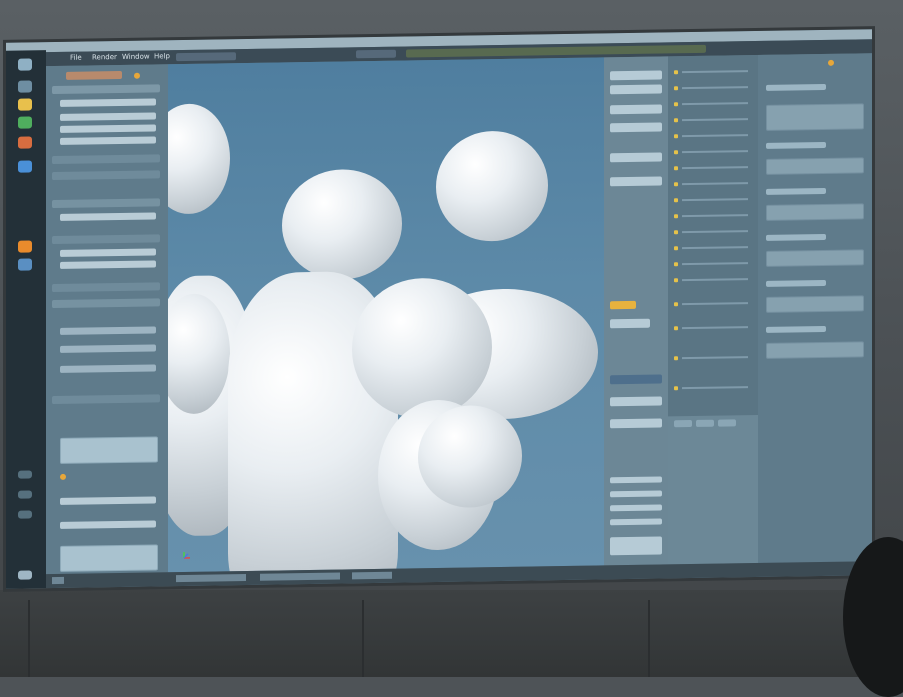  Describe the element at coordinates (831, 63) in the screenshot. I see `render-icon` at that location.